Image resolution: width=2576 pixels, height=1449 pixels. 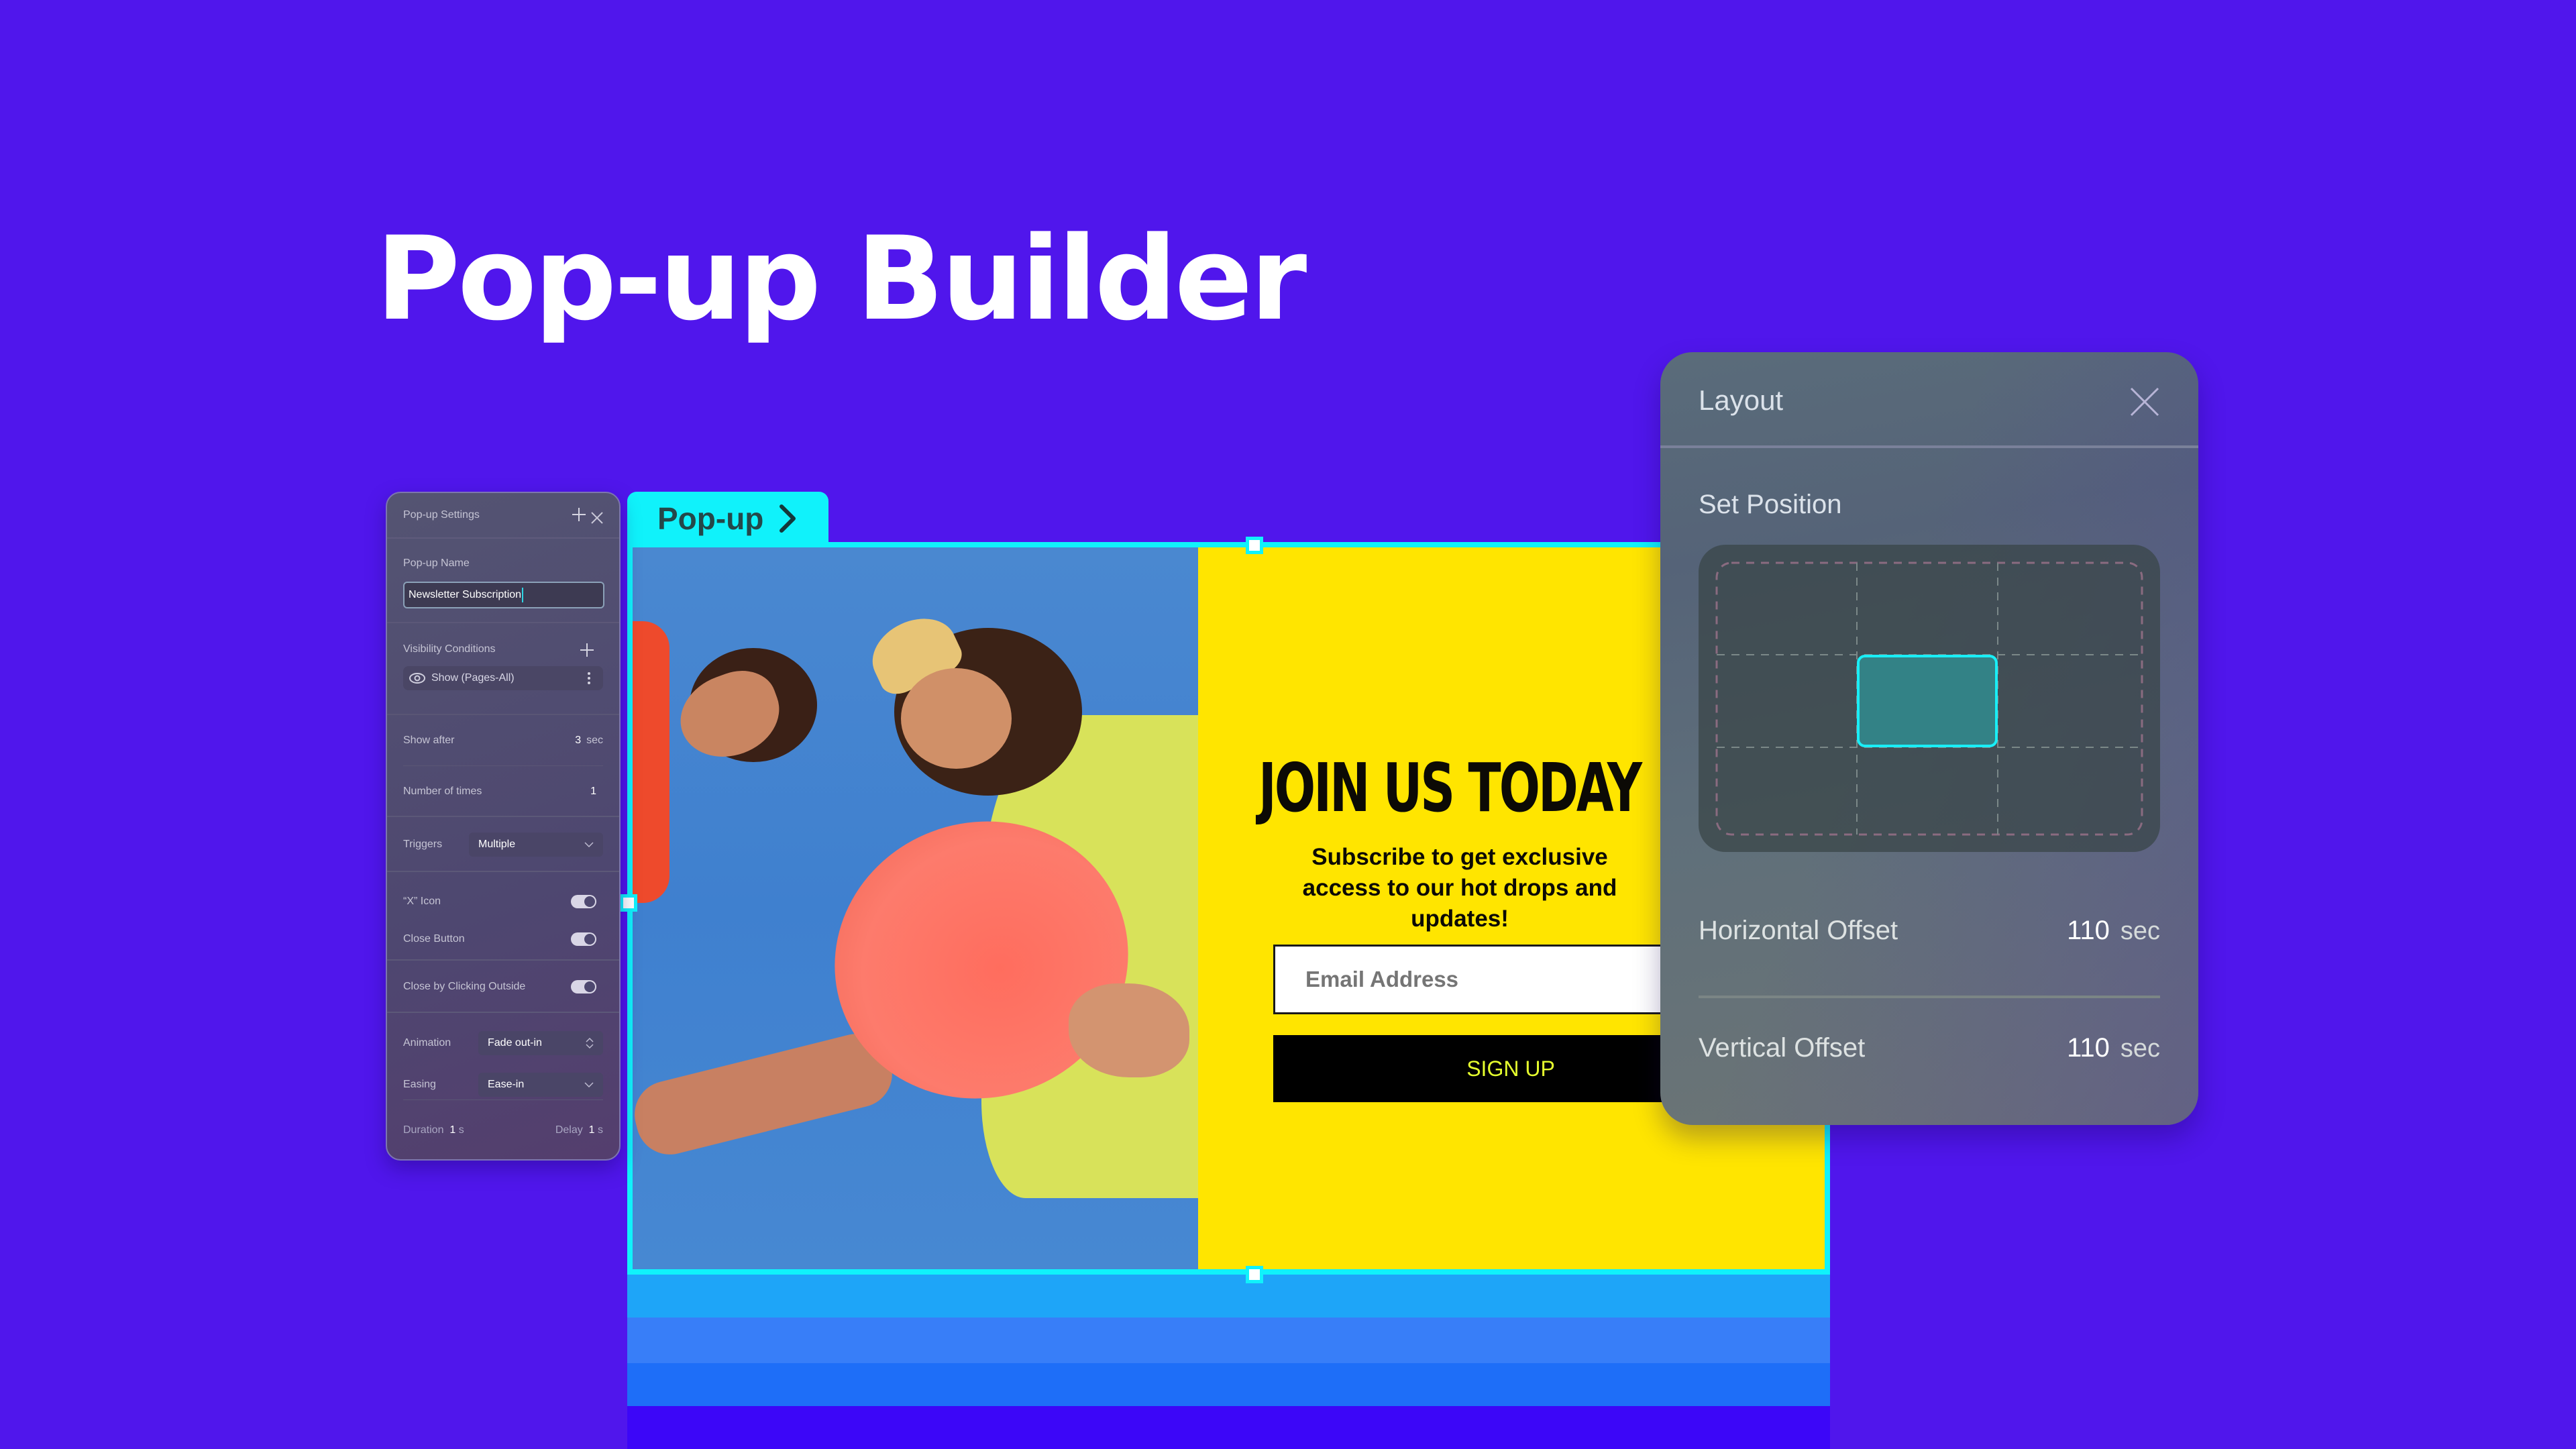 What do you see at coordinates (1770, 504) in the screenshot?
I see `set-position-label: Set Position` at bounding box center [1770, 504].